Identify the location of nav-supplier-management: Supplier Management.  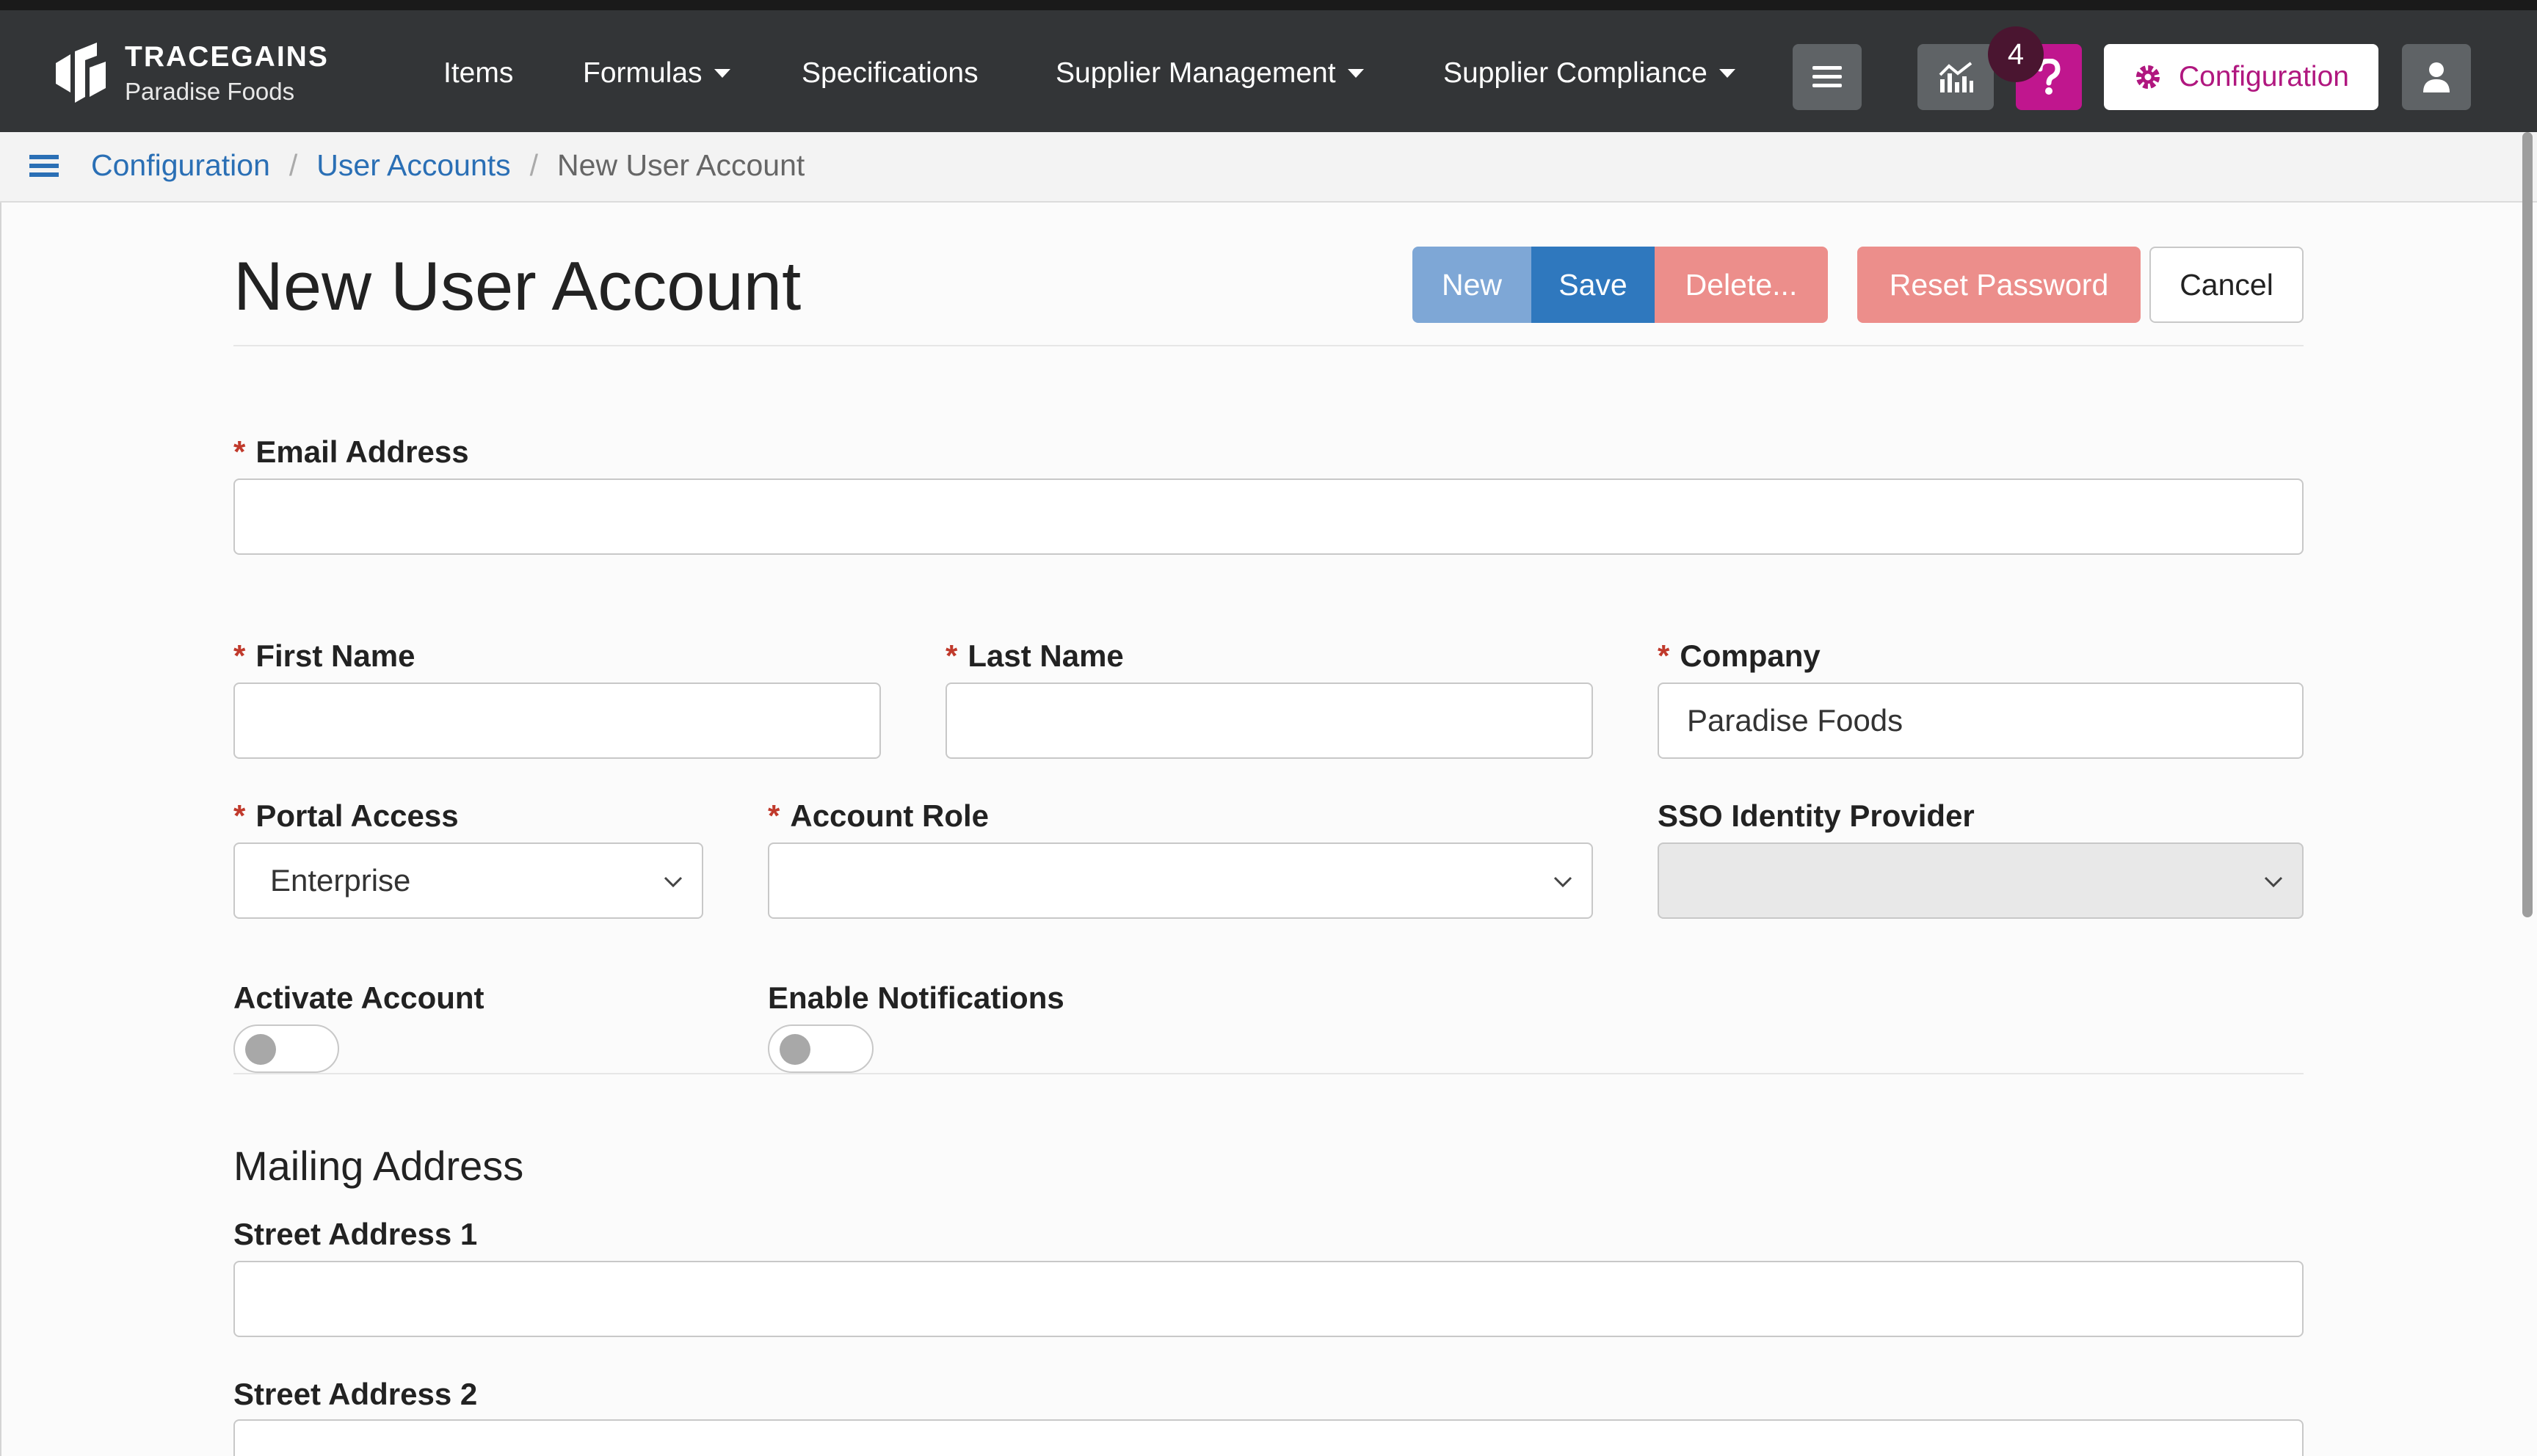
(1210, 73).